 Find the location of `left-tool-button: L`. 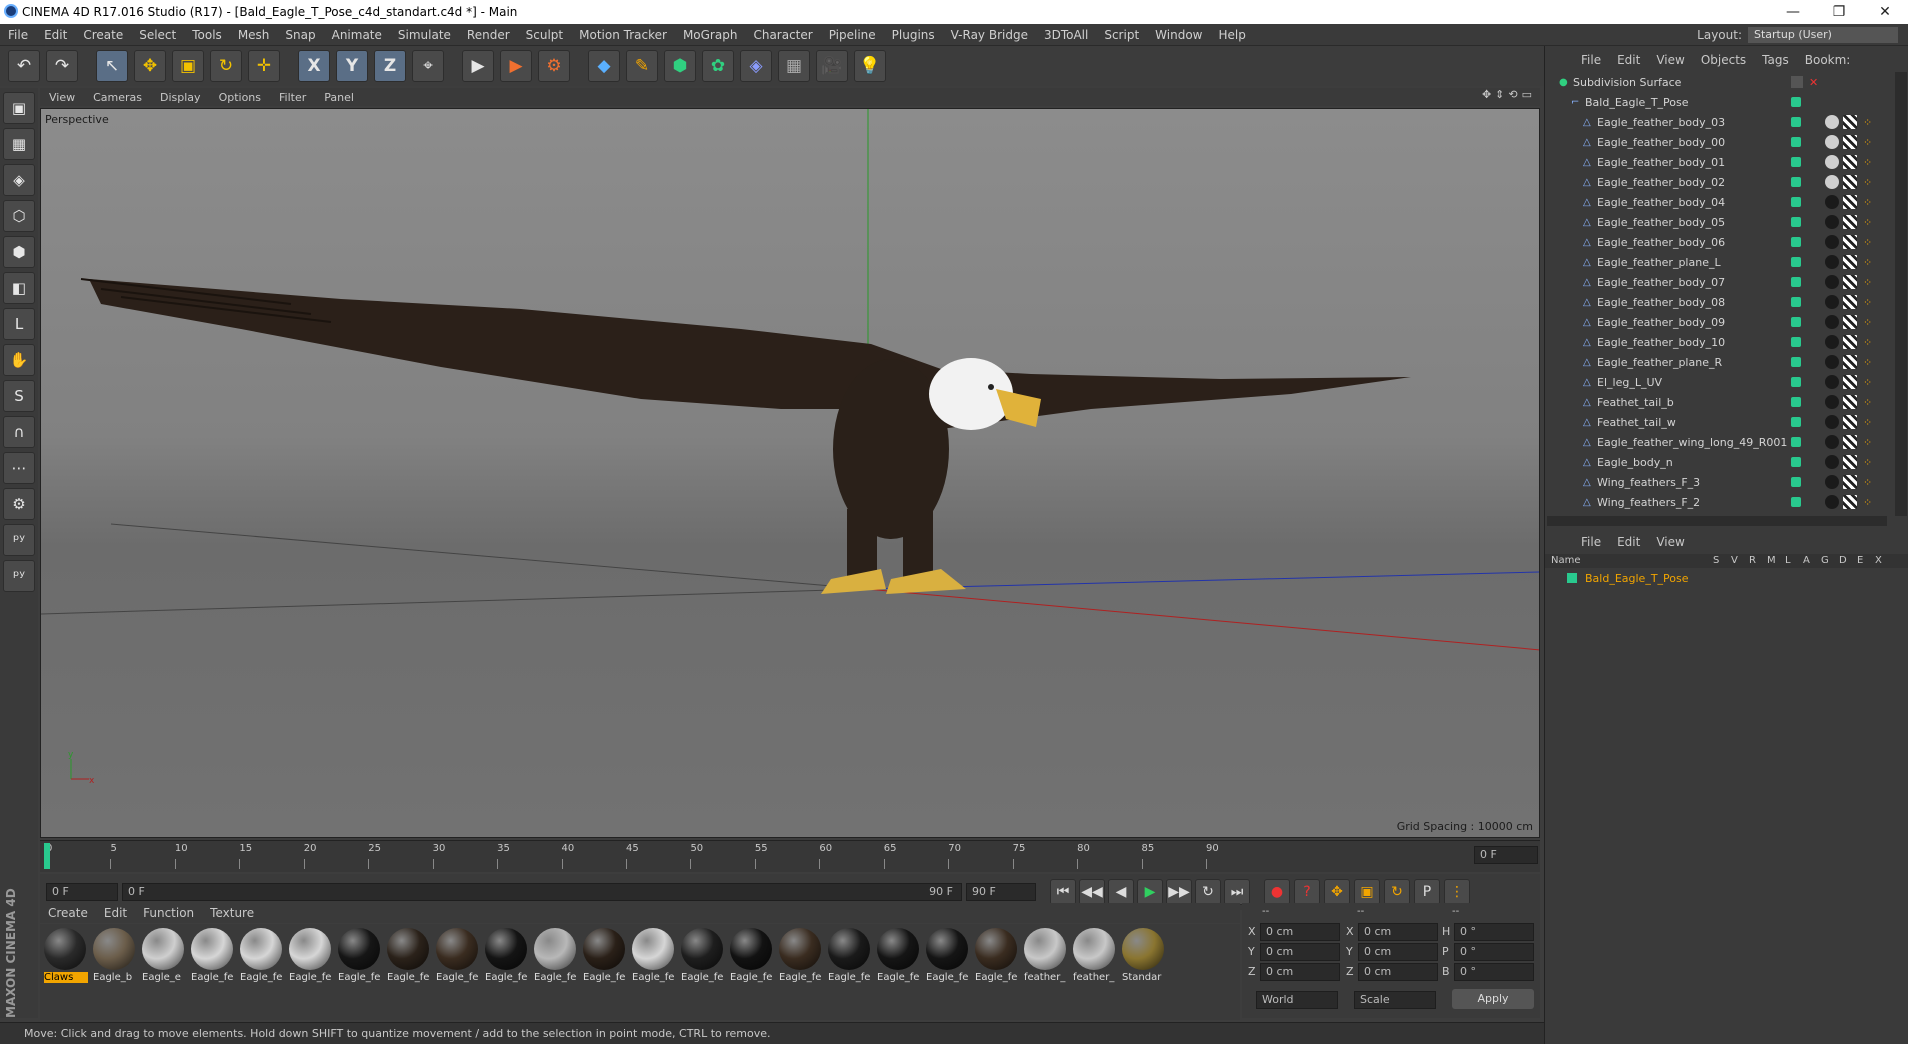

left-tool-button: L is located at coordinates (19, 324).